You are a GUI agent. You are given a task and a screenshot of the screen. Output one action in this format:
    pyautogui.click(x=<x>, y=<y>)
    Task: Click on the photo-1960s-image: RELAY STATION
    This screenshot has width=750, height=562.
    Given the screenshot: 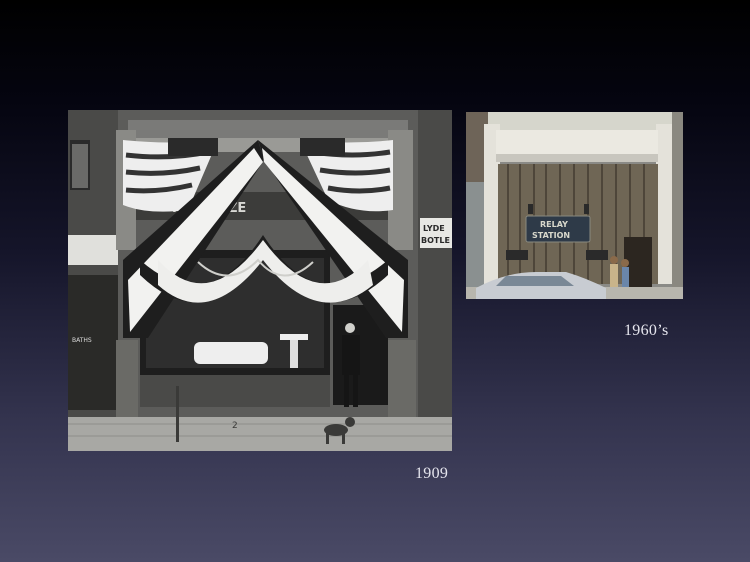 What is the action you would take?
    pyautogui.click(x=574, y=205)
    